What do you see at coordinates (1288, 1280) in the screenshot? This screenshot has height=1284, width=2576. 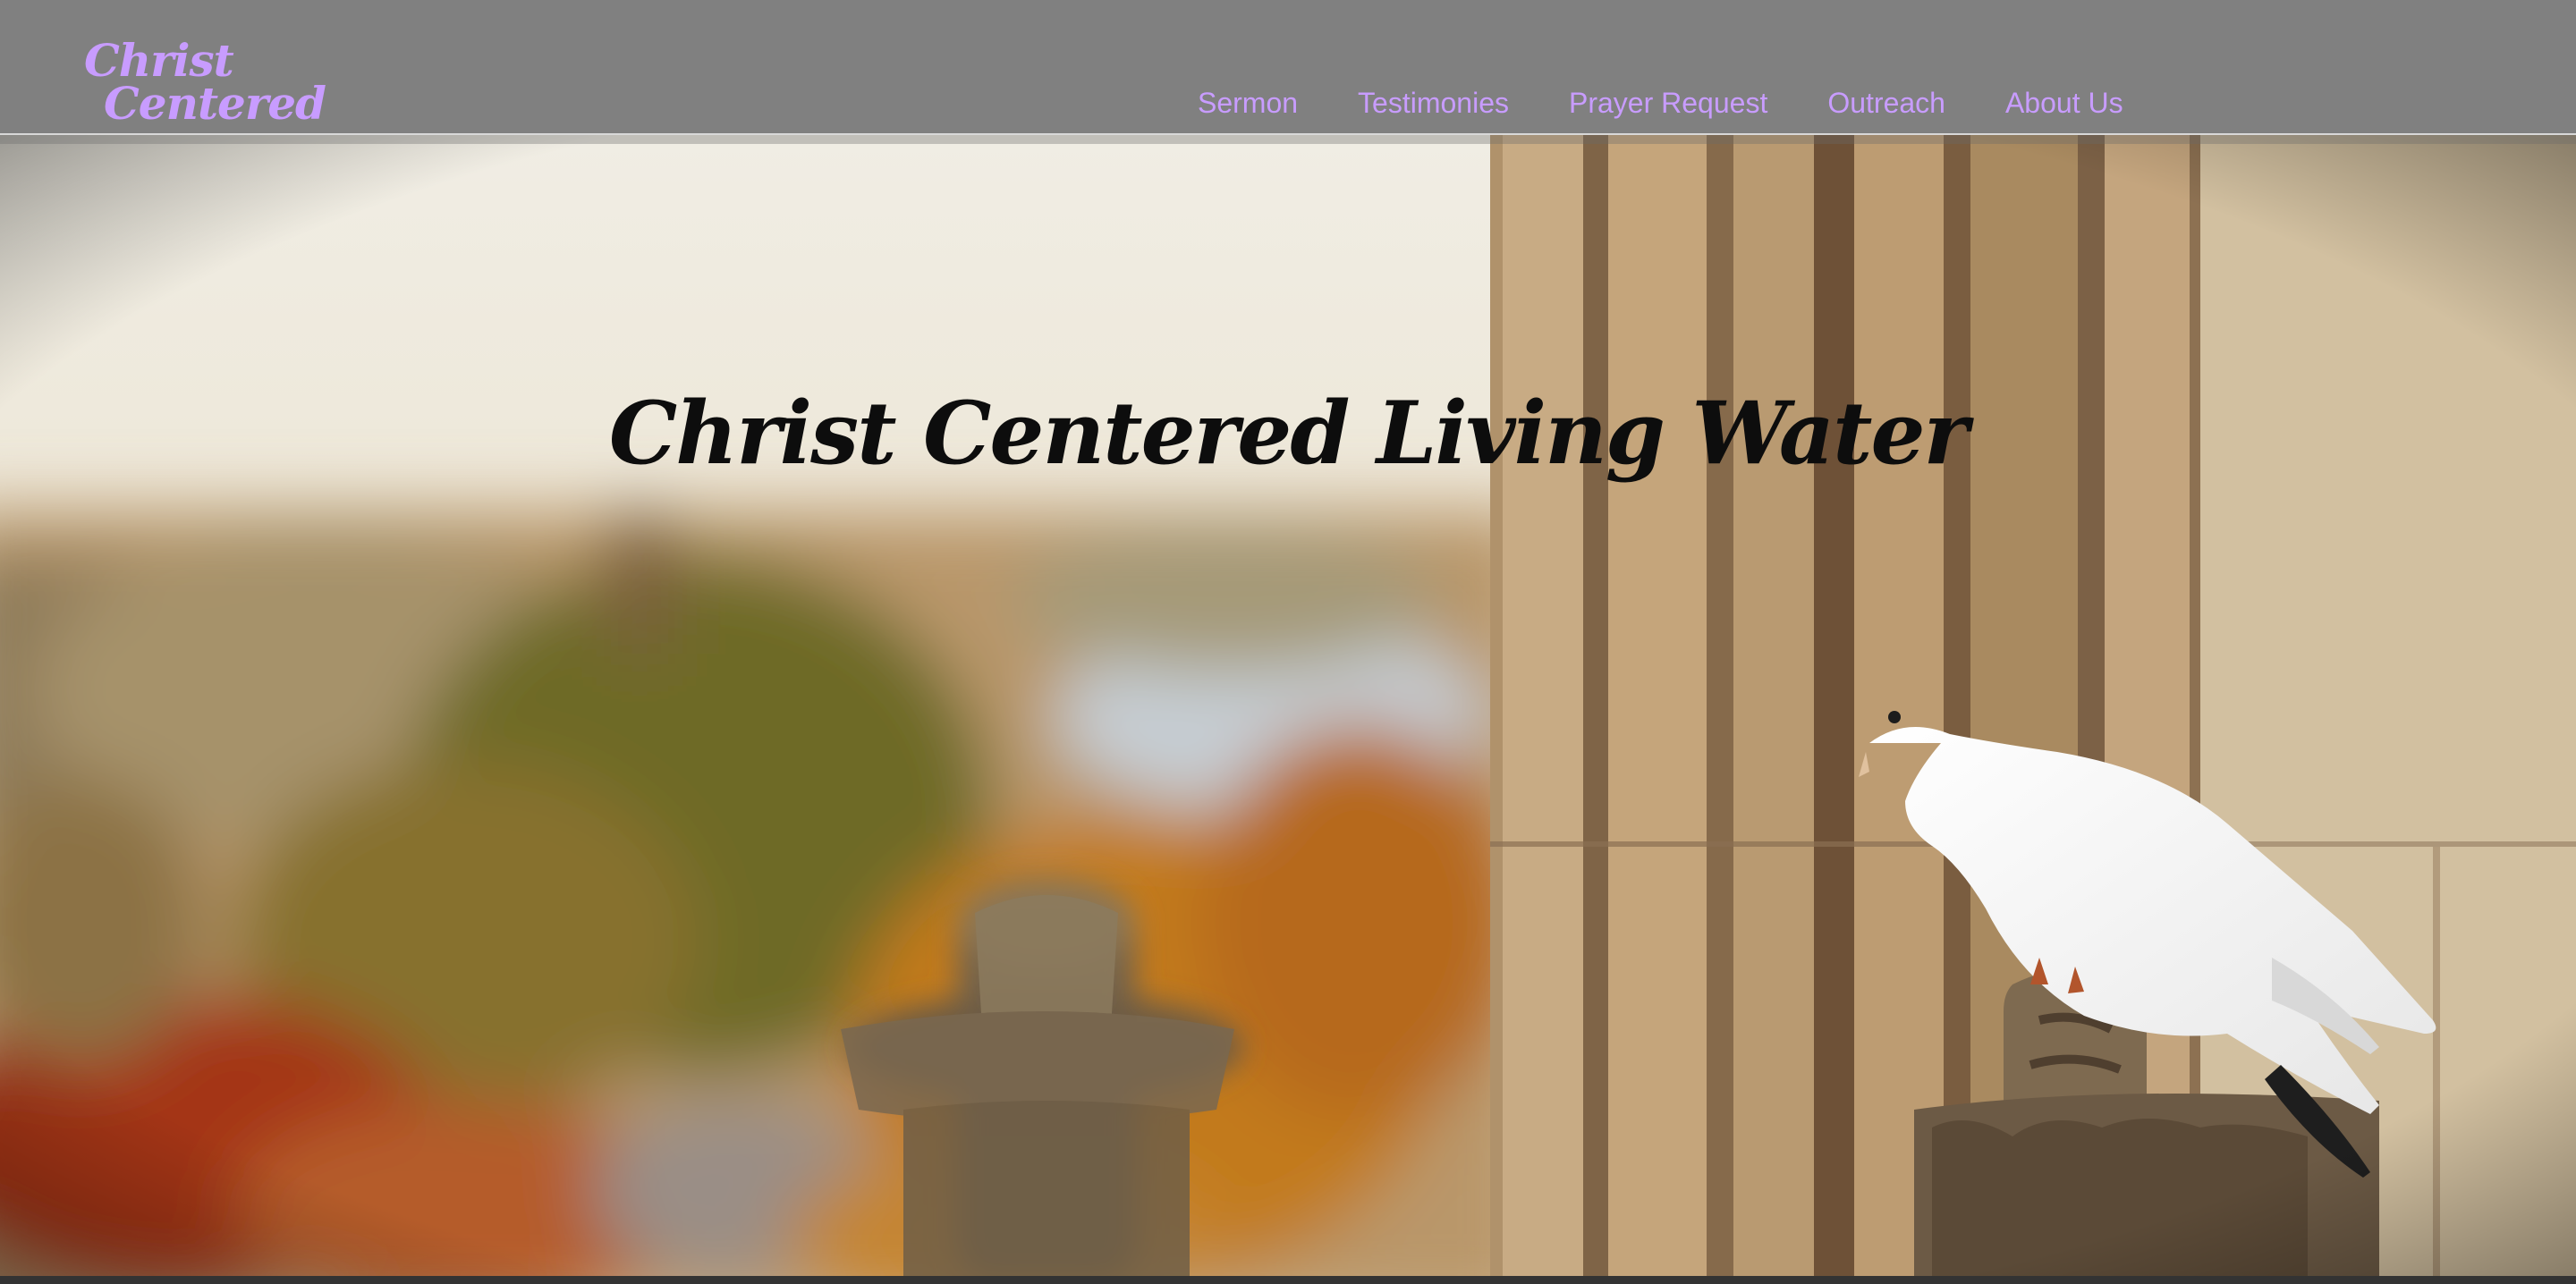 I see `bottom-edge` at bounding box center [1288, 1280].